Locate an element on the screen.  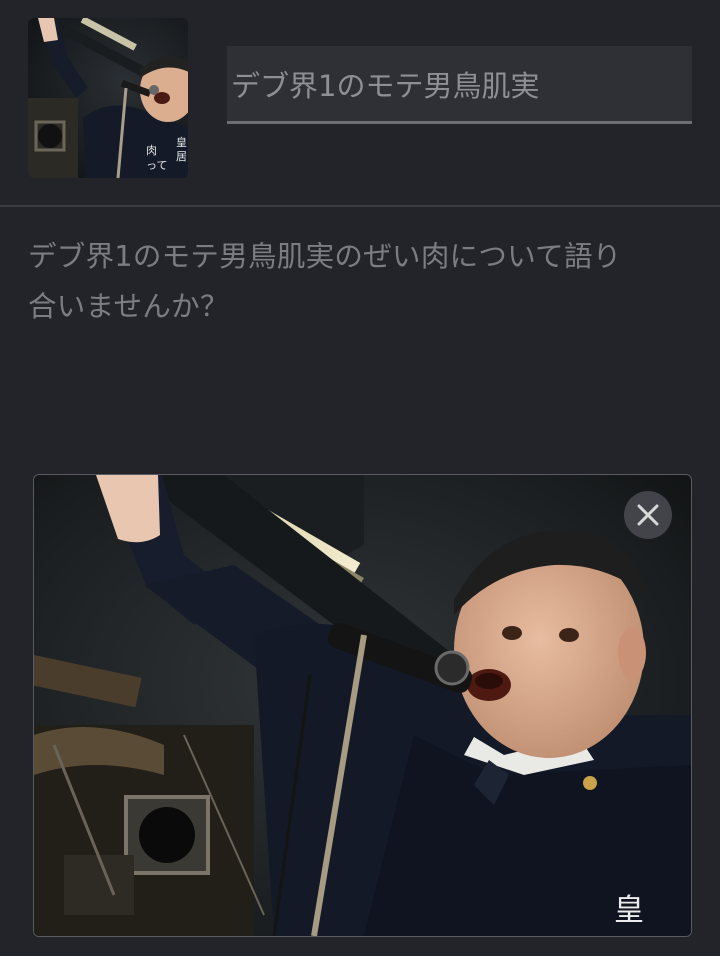
post-body-text: デブ界1のモテ男鳥肌実のぜい肉について語り 合いませんか？ is located at coordinates (363, 282).